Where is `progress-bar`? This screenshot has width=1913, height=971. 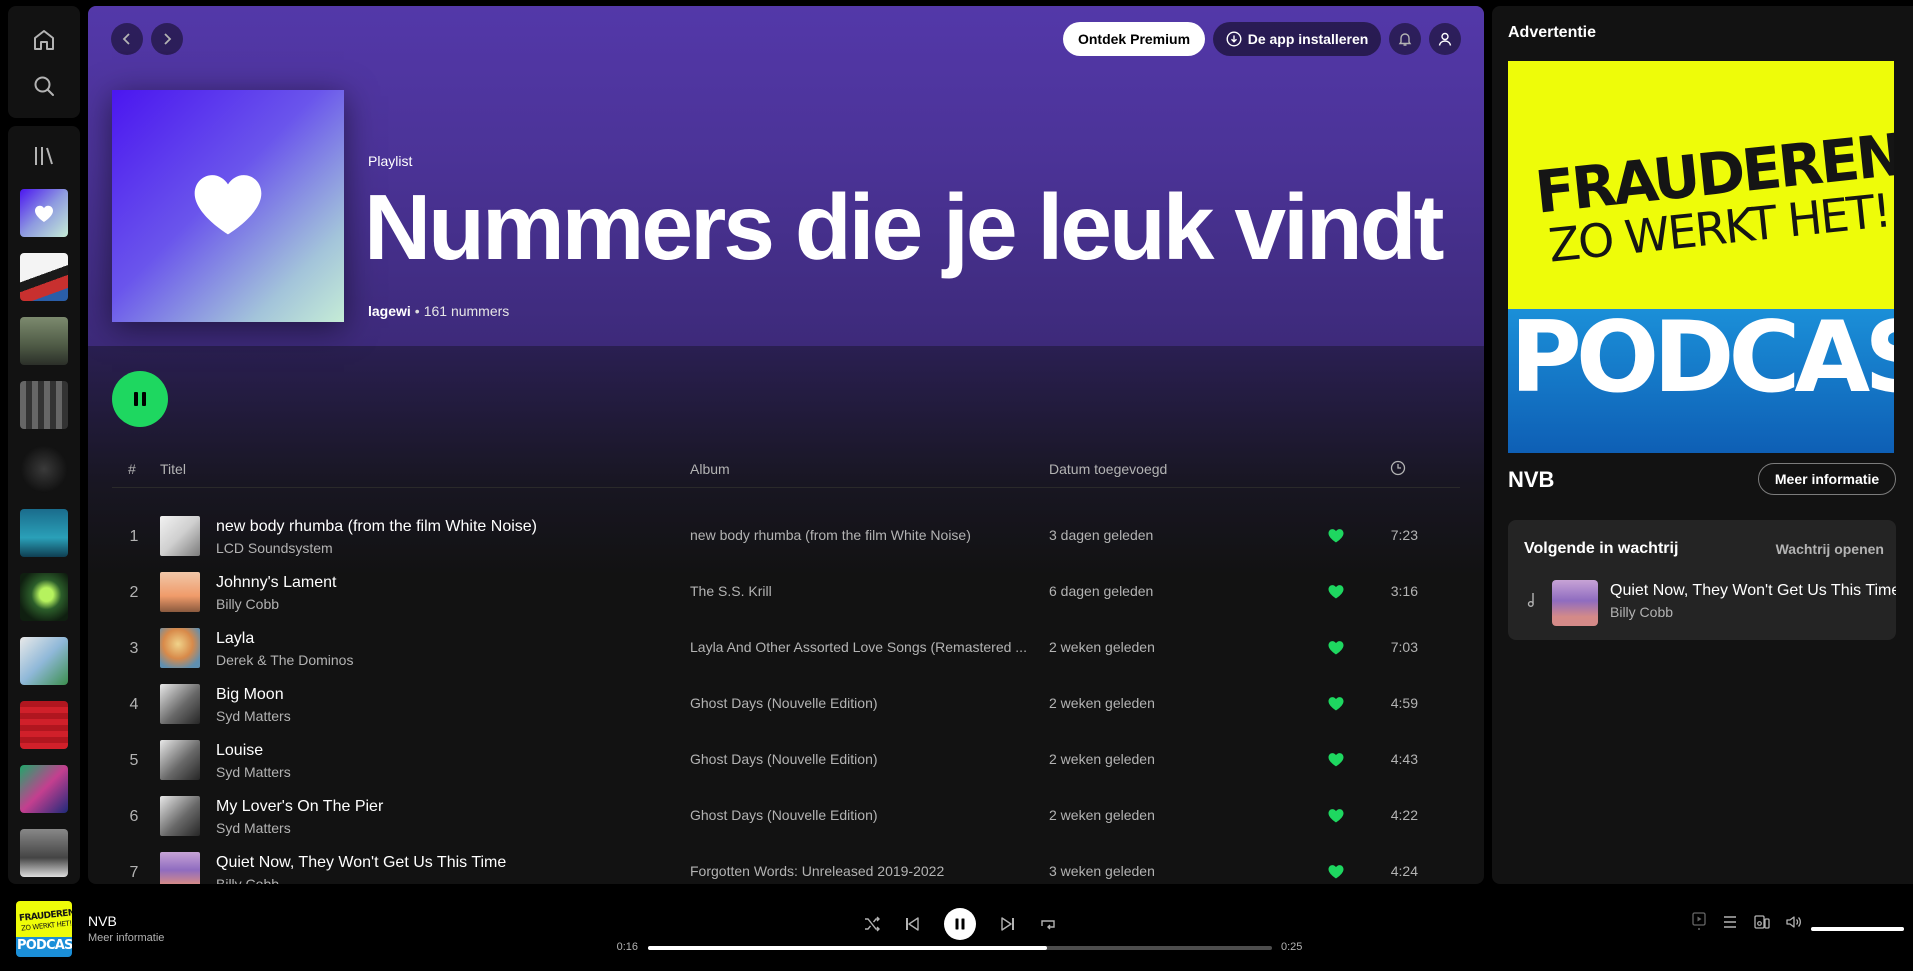
progress-bar is located at coordinates (960, 948).